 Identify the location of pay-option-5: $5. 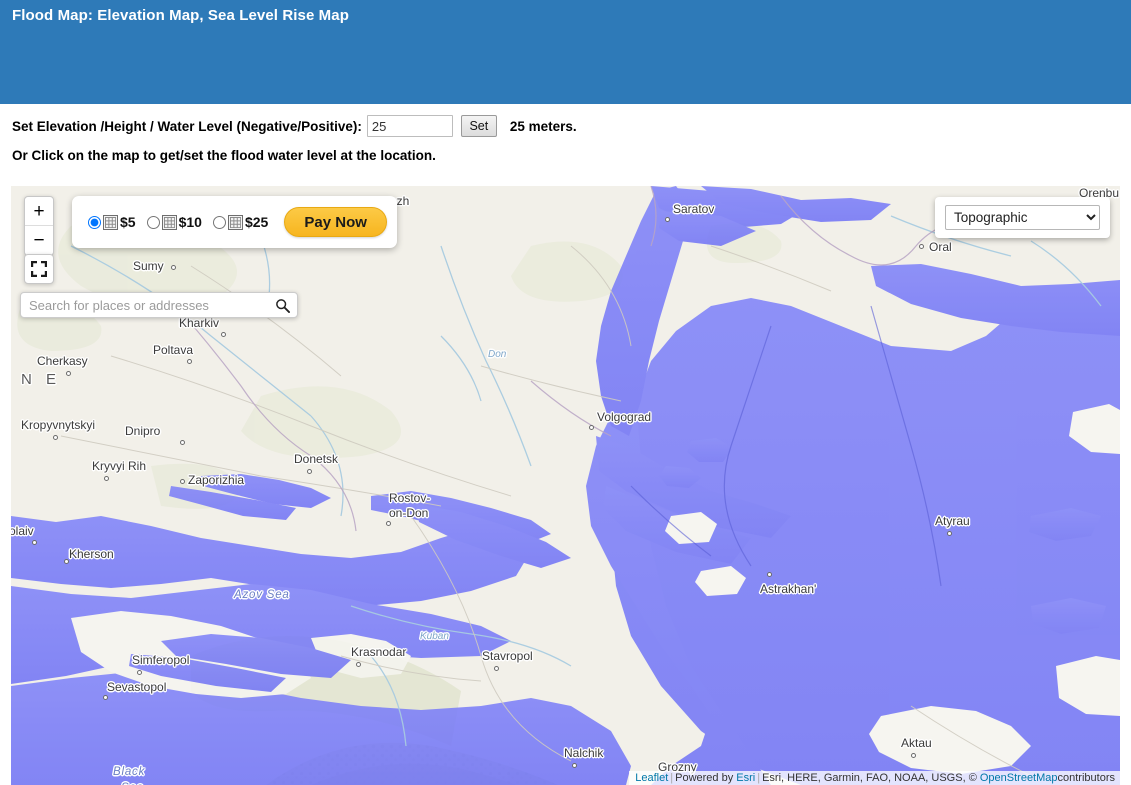
(112, 222).